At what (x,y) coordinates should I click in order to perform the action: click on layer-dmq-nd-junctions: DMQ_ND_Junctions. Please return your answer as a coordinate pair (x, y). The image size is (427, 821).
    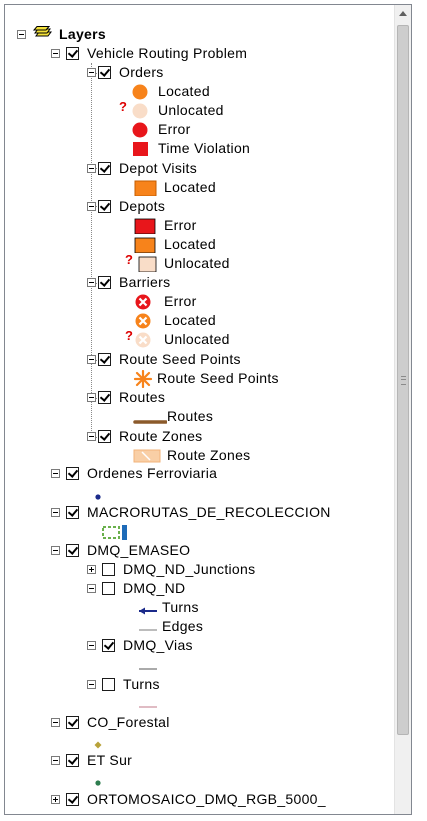
    Looking at the image, I should click on (171, 569).